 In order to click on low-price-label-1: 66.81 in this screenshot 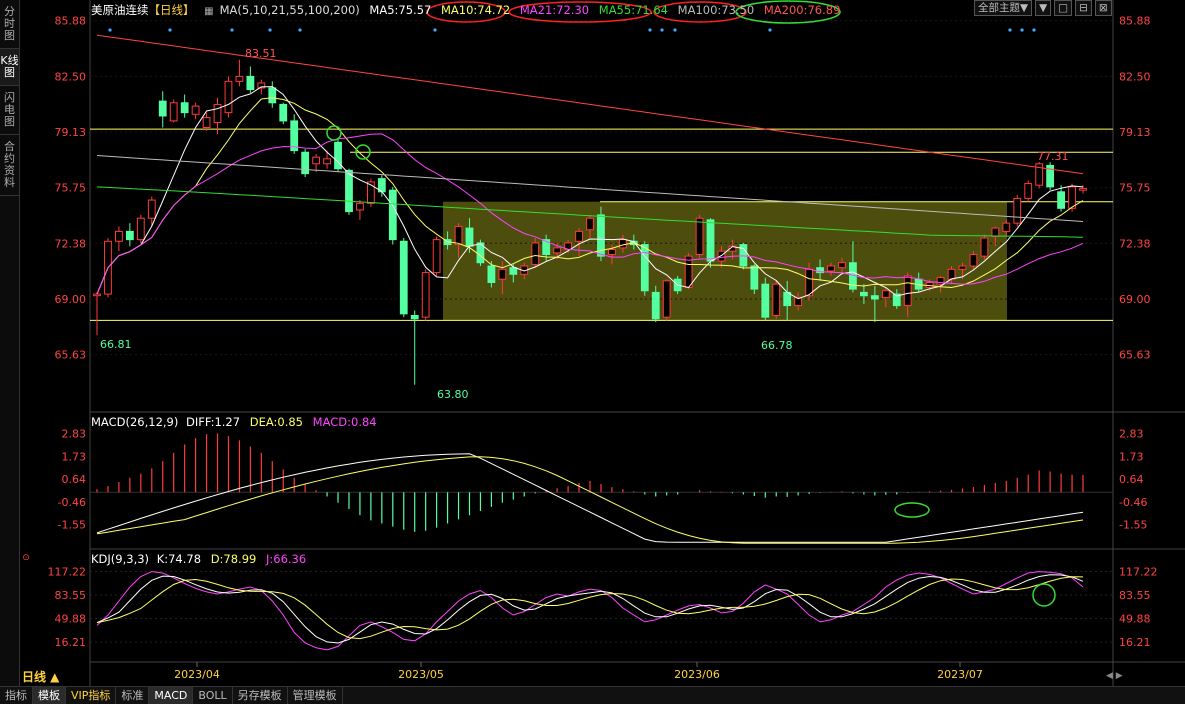, I will do `click(116, 344)`.